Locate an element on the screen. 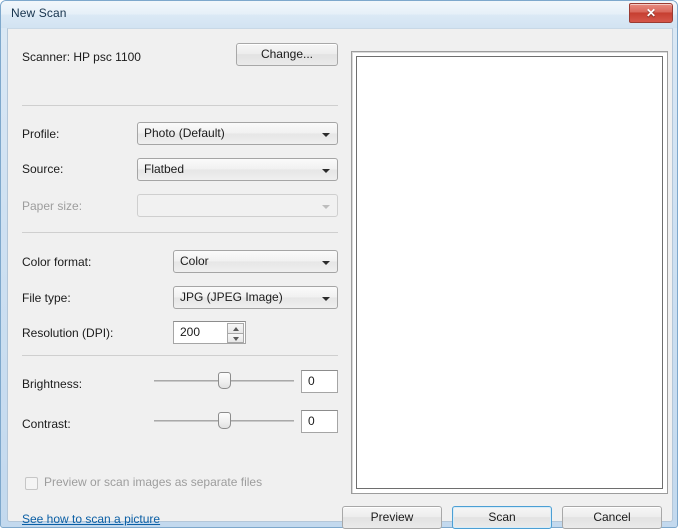 The height and width of the screenshot is (529, 678). brightness-slider is located at coordinates (224, 381).